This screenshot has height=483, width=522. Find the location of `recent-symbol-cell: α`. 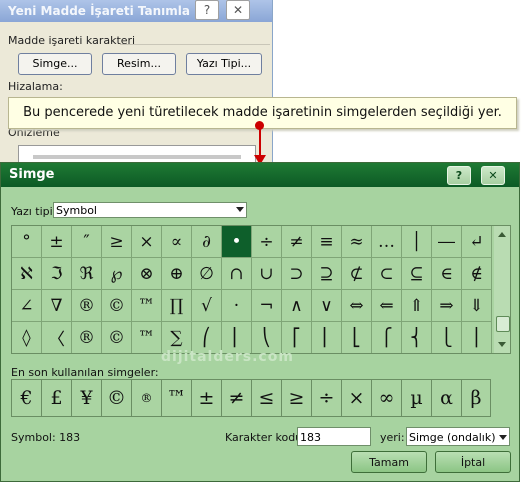

recent-symbol-cell: α is located at coordinates (446, 398).